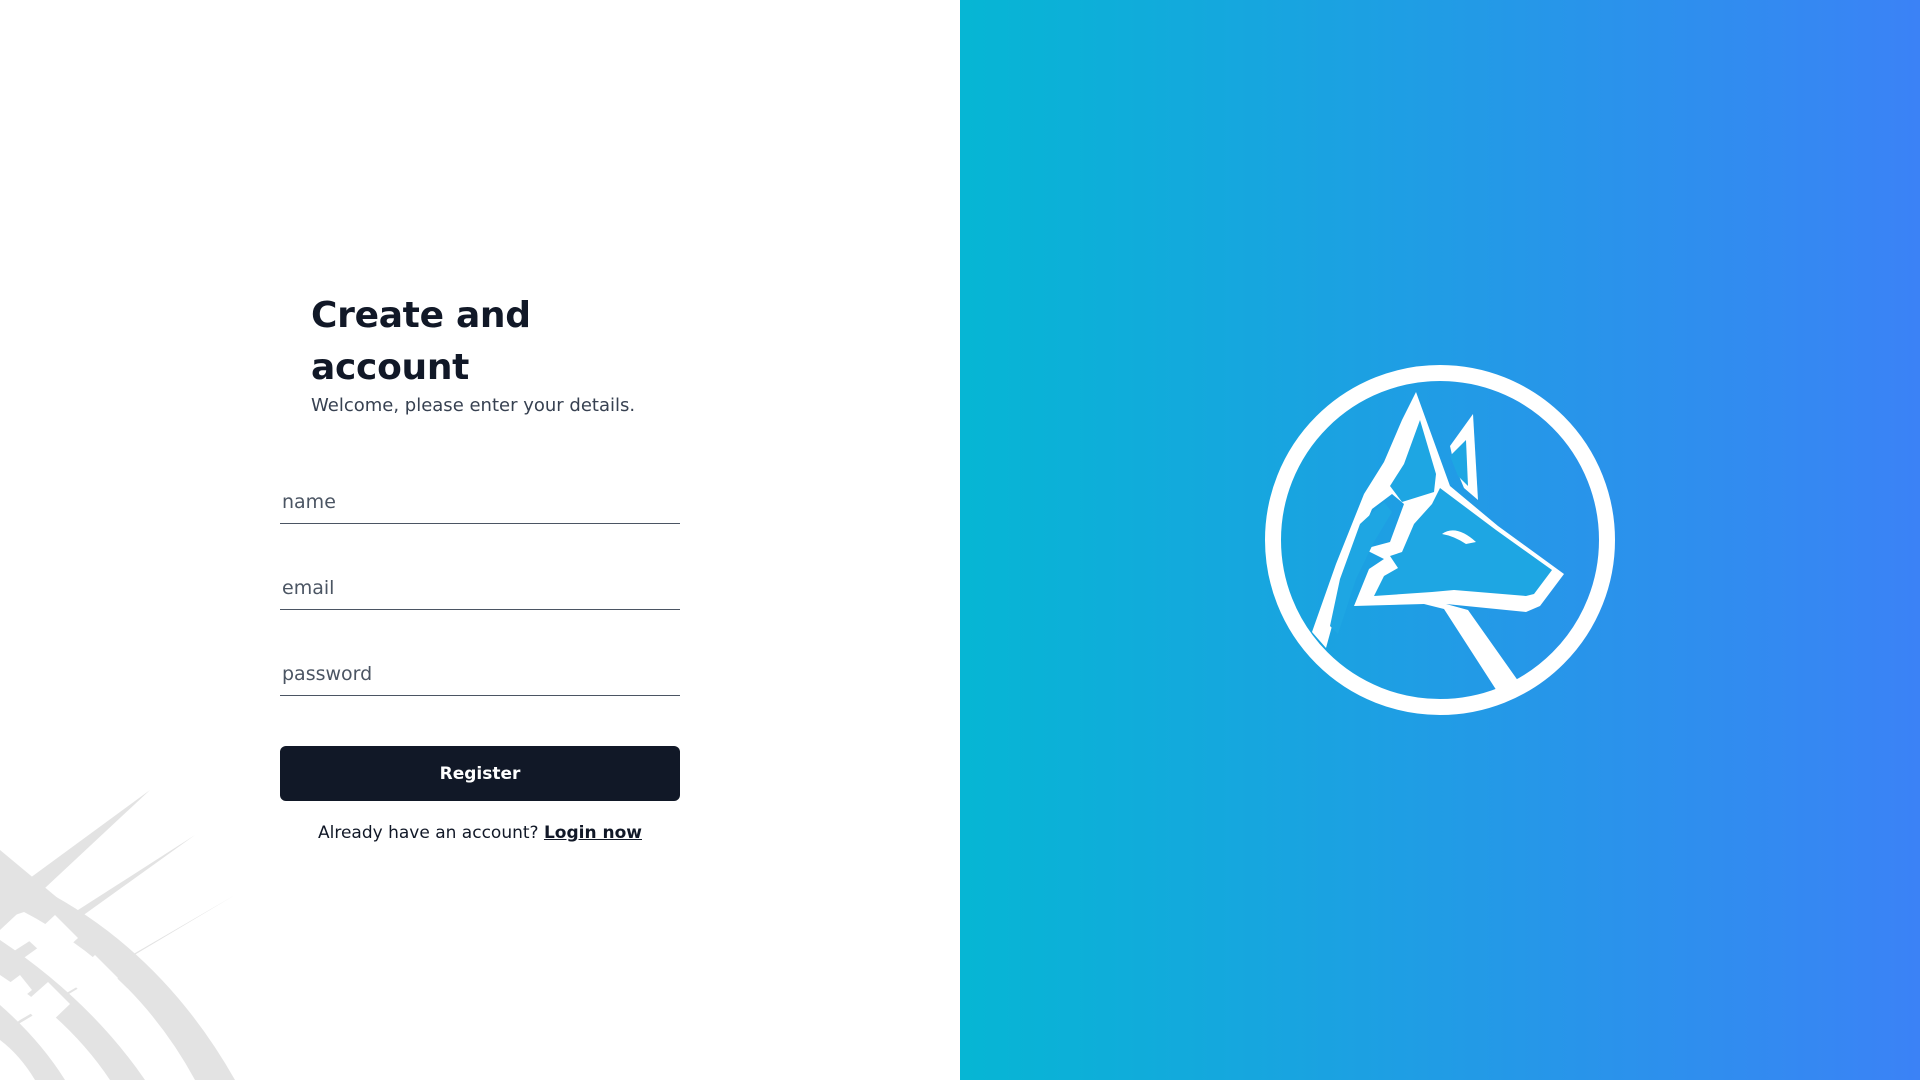  I want to click on password-input, so click(479, 674).